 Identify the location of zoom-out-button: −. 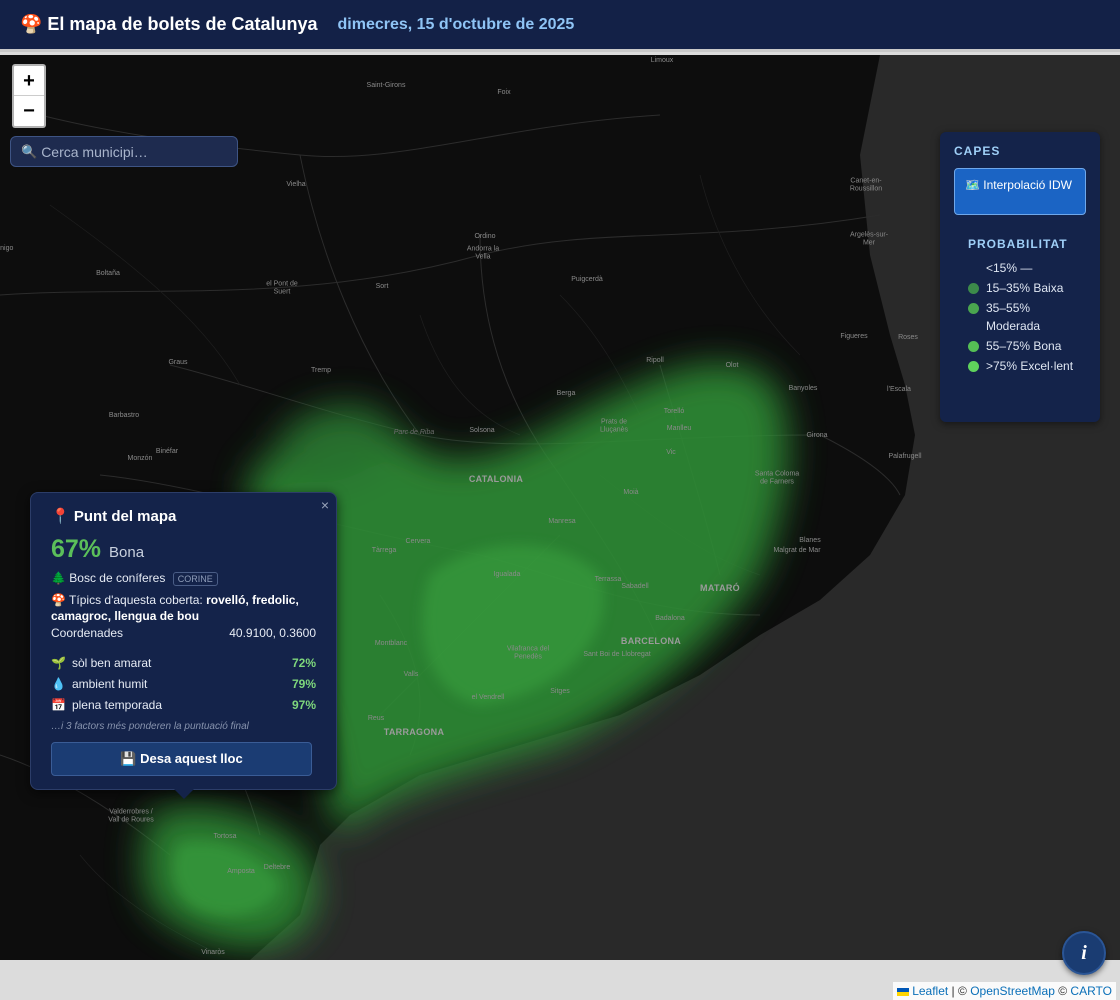
(29, 111).